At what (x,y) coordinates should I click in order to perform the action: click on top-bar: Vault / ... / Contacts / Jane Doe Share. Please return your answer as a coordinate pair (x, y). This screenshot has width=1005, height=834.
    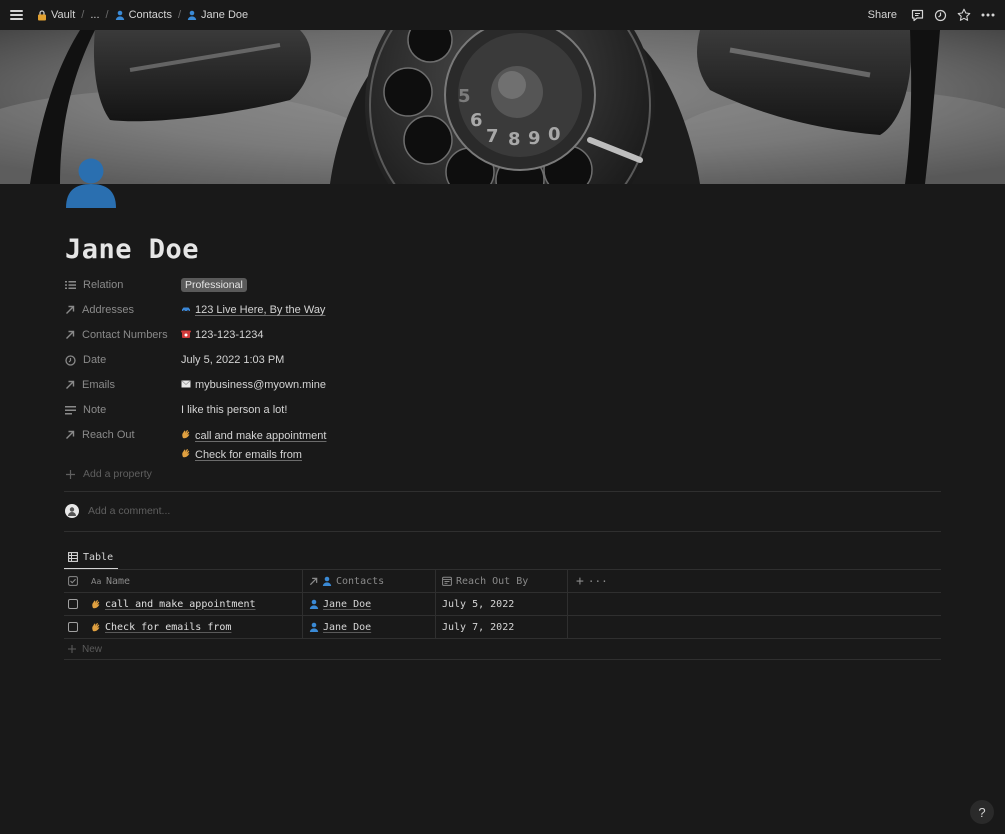
    Looking at the image, I should click on (502, 15).